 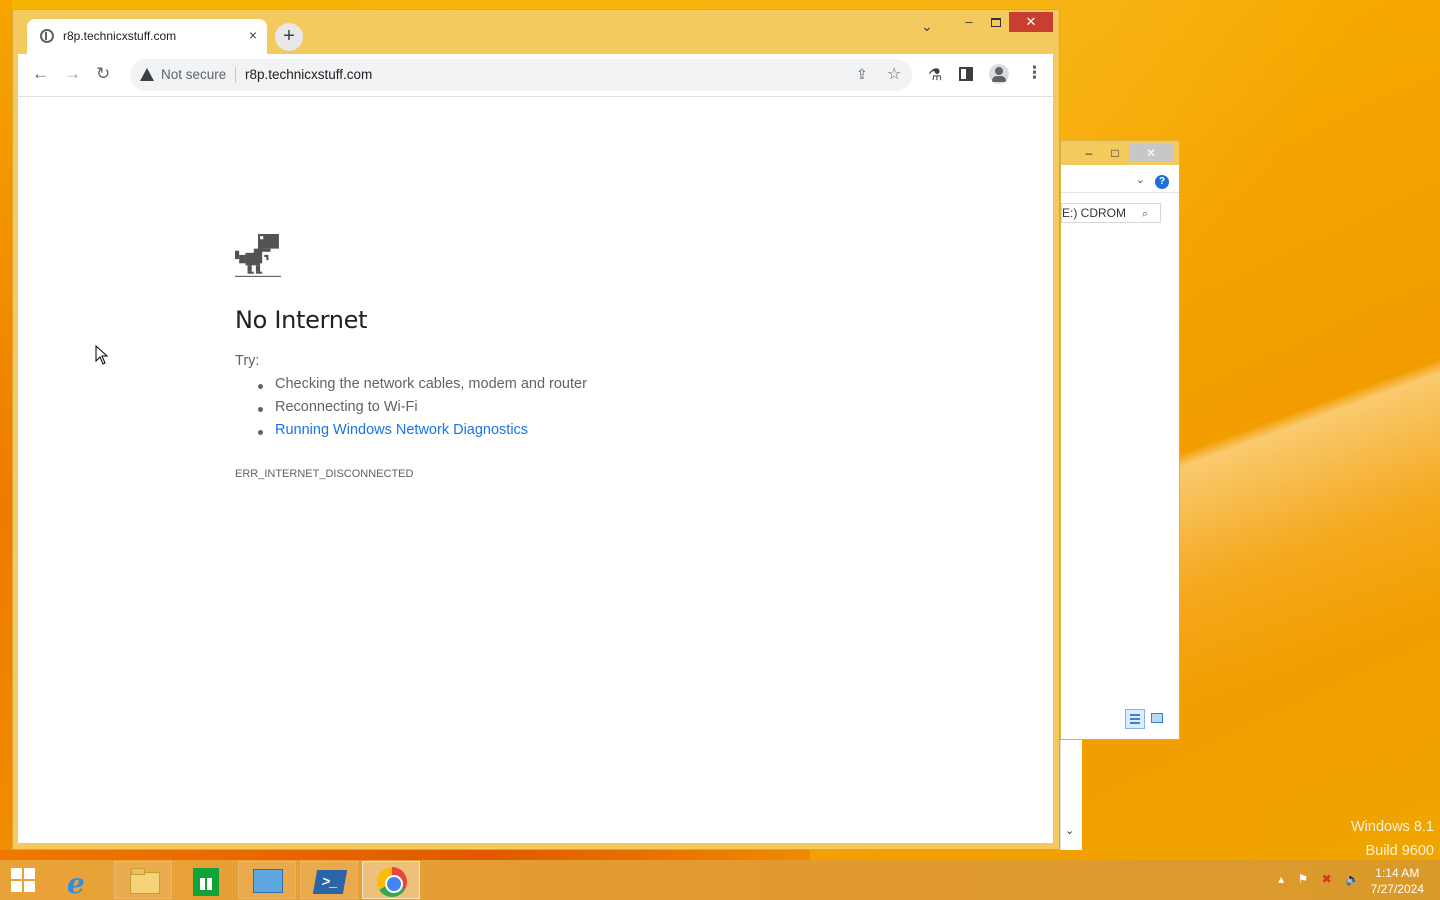 I want to click on globe-icon, so click(x=47, y=36).